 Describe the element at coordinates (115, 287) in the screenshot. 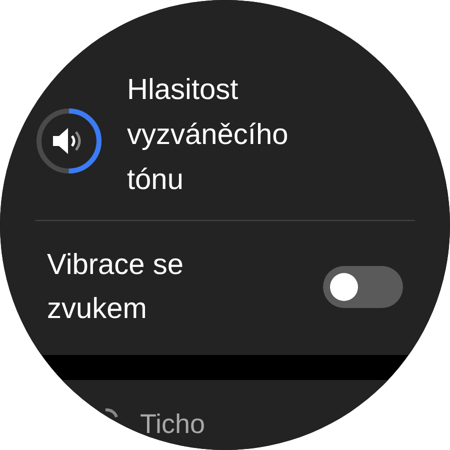

I see `vibrate-label: Vibrace se zvukem` at that location.